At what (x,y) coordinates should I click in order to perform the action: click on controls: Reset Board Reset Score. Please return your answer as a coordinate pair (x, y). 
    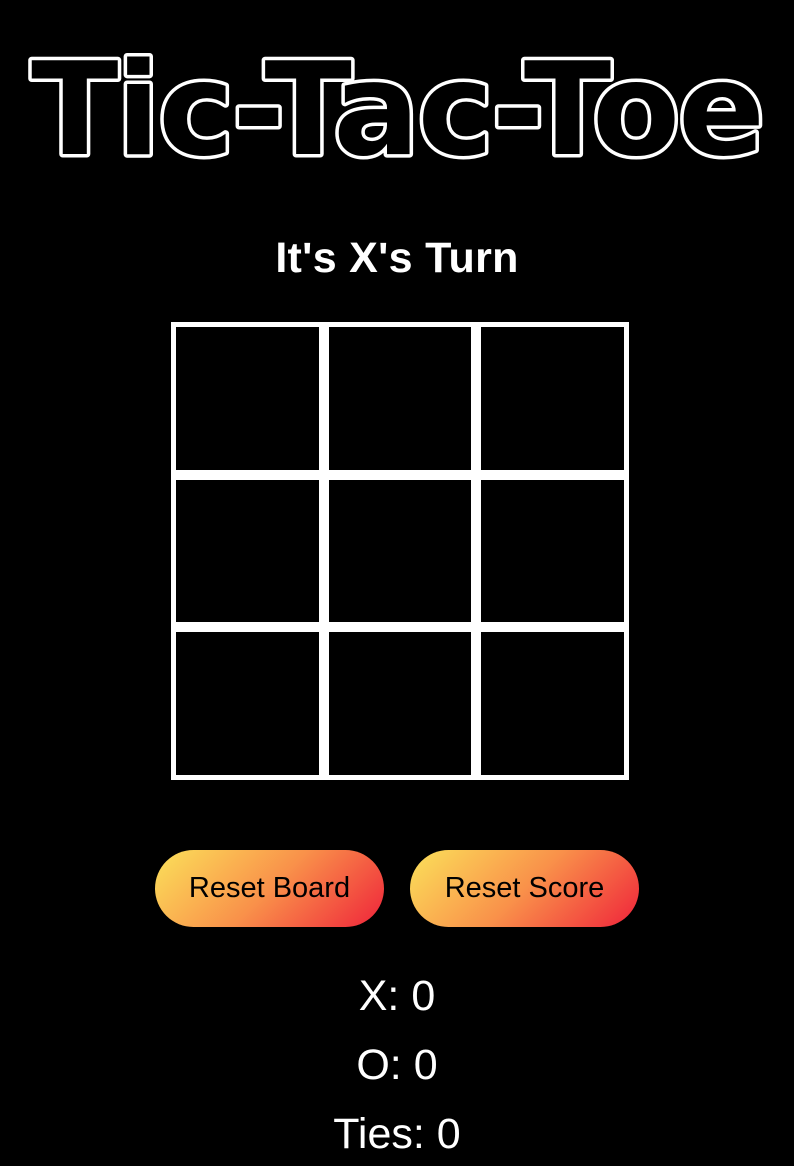
    Looking at the image, I should click on (397, 888).